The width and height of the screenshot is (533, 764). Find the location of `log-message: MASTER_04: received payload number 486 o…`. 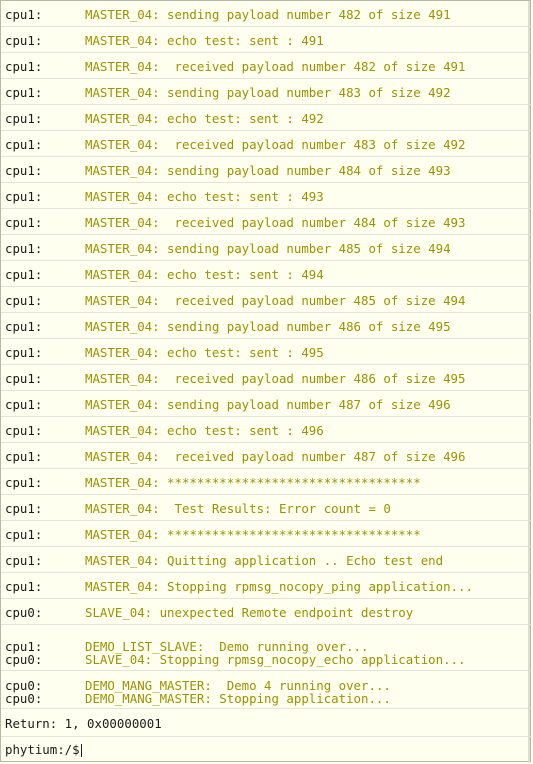

log-message: MASTER_04: received payload number 486 o… is located at coordinates (275, 378).